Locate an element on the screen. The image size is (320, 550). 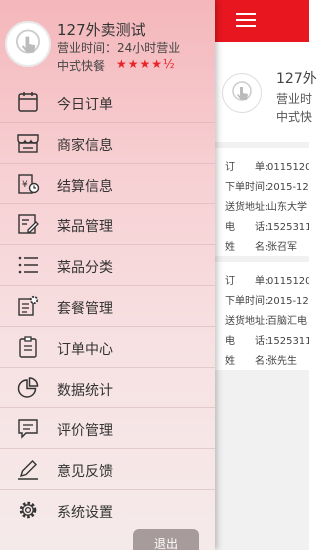
list-icon is located at coordinates (28, 265).